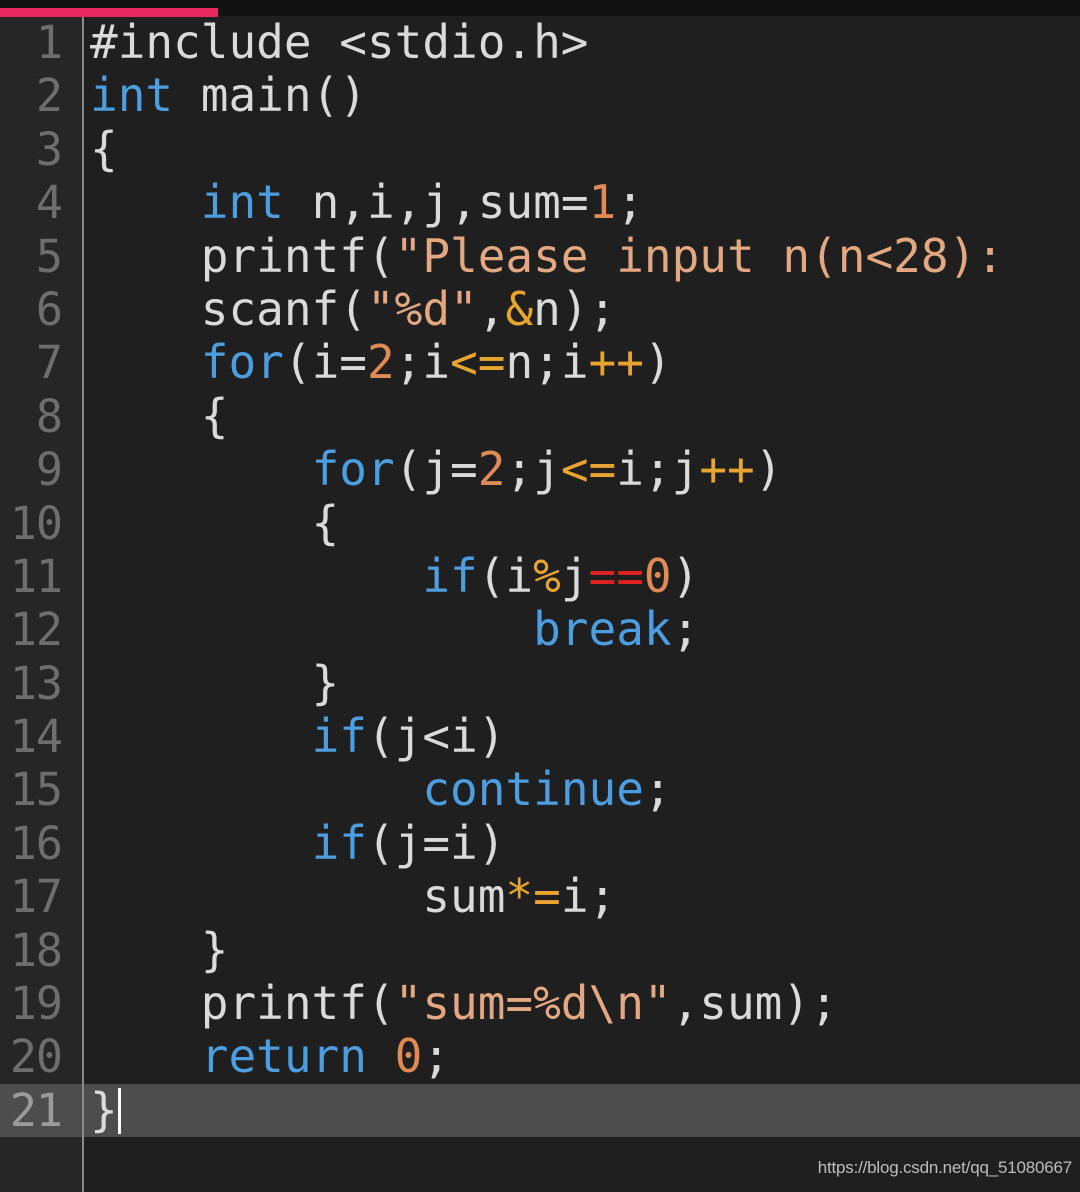 This screenshot has width=1080, height=1192. I want to click on line-number: 16, so click(31, 843).